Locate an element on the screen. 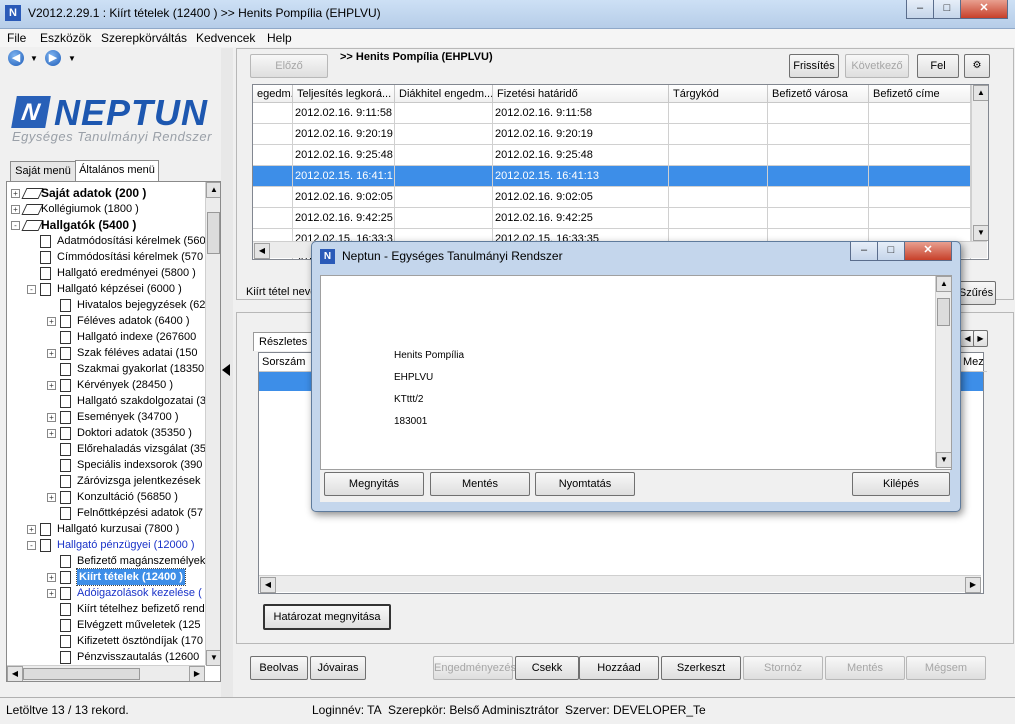 The width and height of the screenshot is (1015, 724). grid-column-header: Fizetési határidő is located at coordinates (581, 94).